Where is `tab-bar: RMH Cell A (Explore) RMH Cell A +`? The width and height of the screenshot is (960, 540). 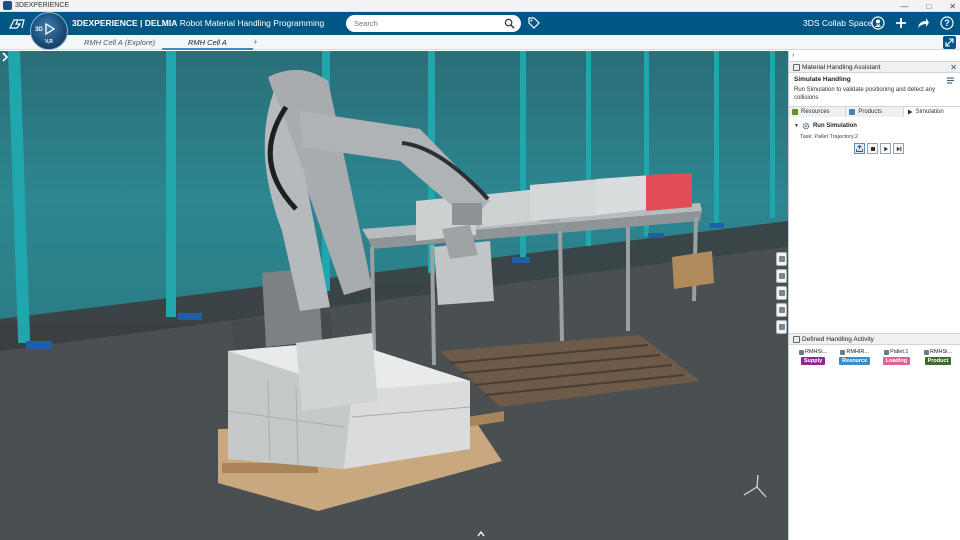
tab-bar: RMH Cell A (Explore) RMH Cell A + is located at coordinates (480, 42).